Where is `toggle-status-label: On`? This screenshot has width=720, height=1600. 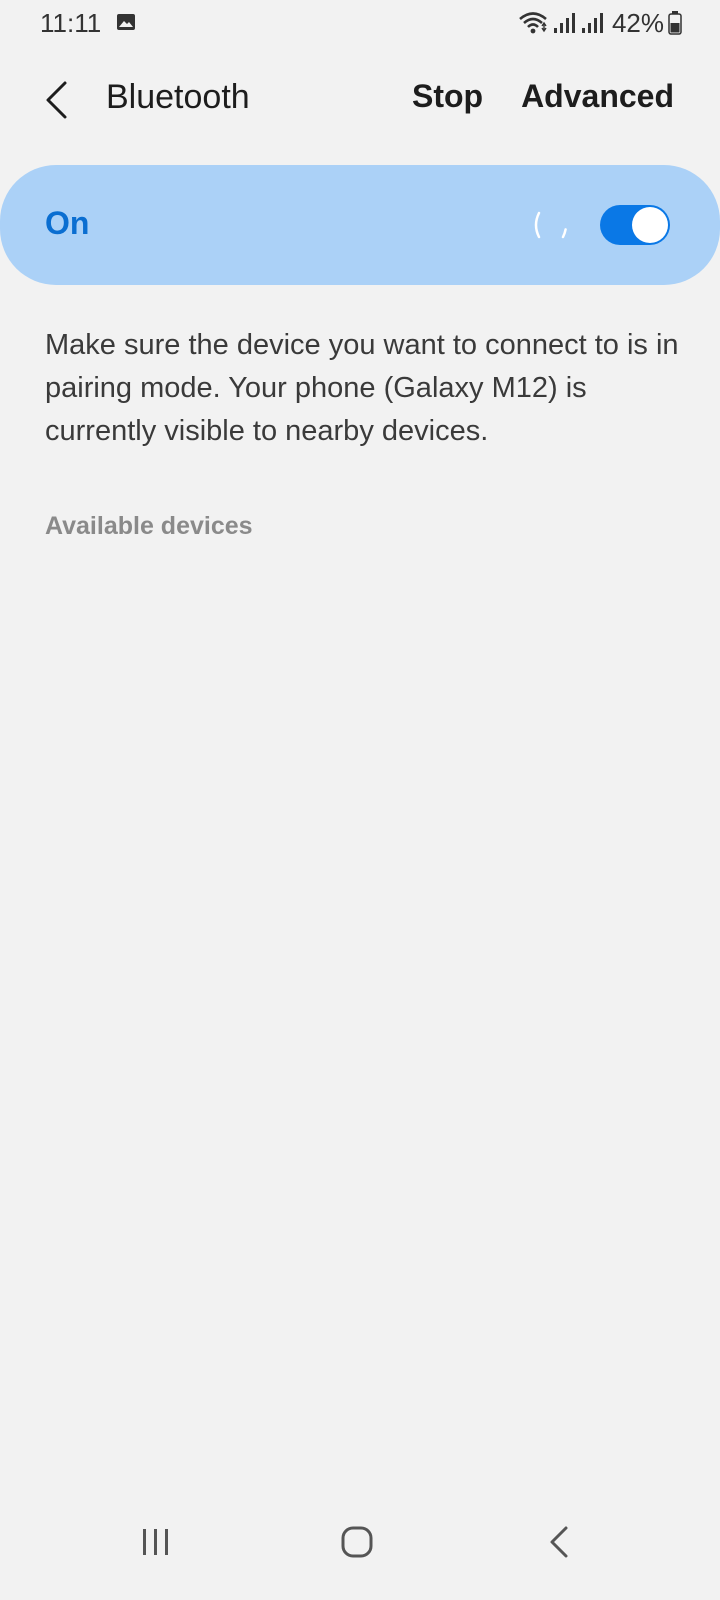
toggle-status-label: On is located at coordinates (67, 223).